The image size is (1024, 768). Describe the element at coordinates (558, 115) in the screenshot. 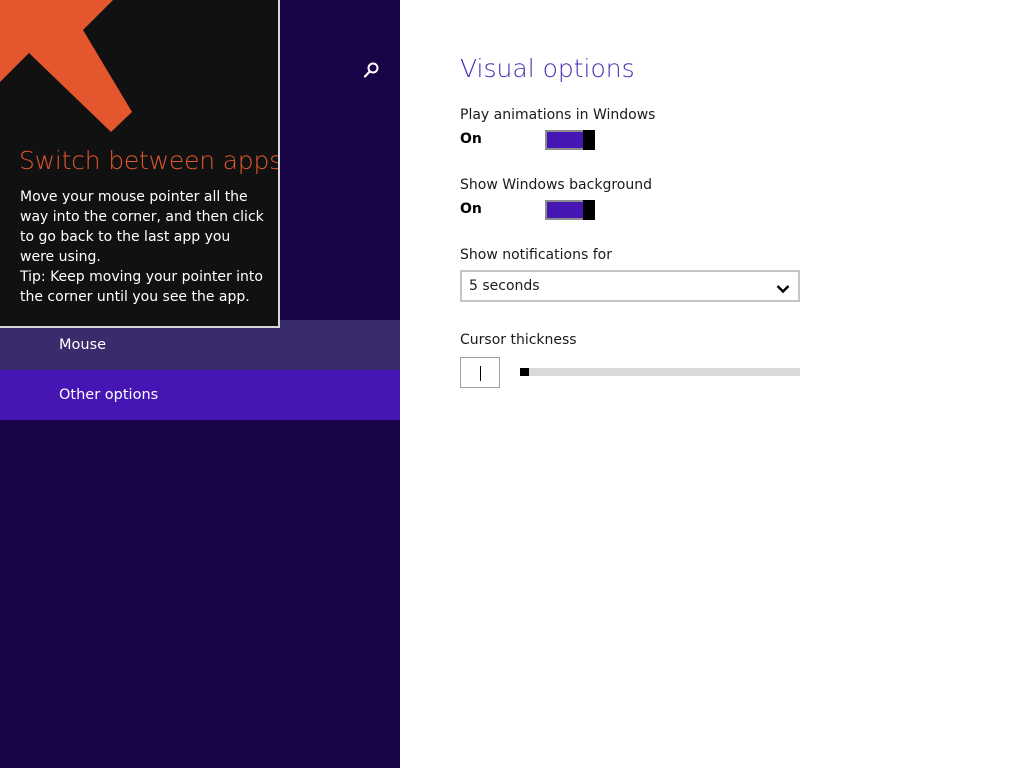

I see `animations-label: Play animations in Windows` at that location.